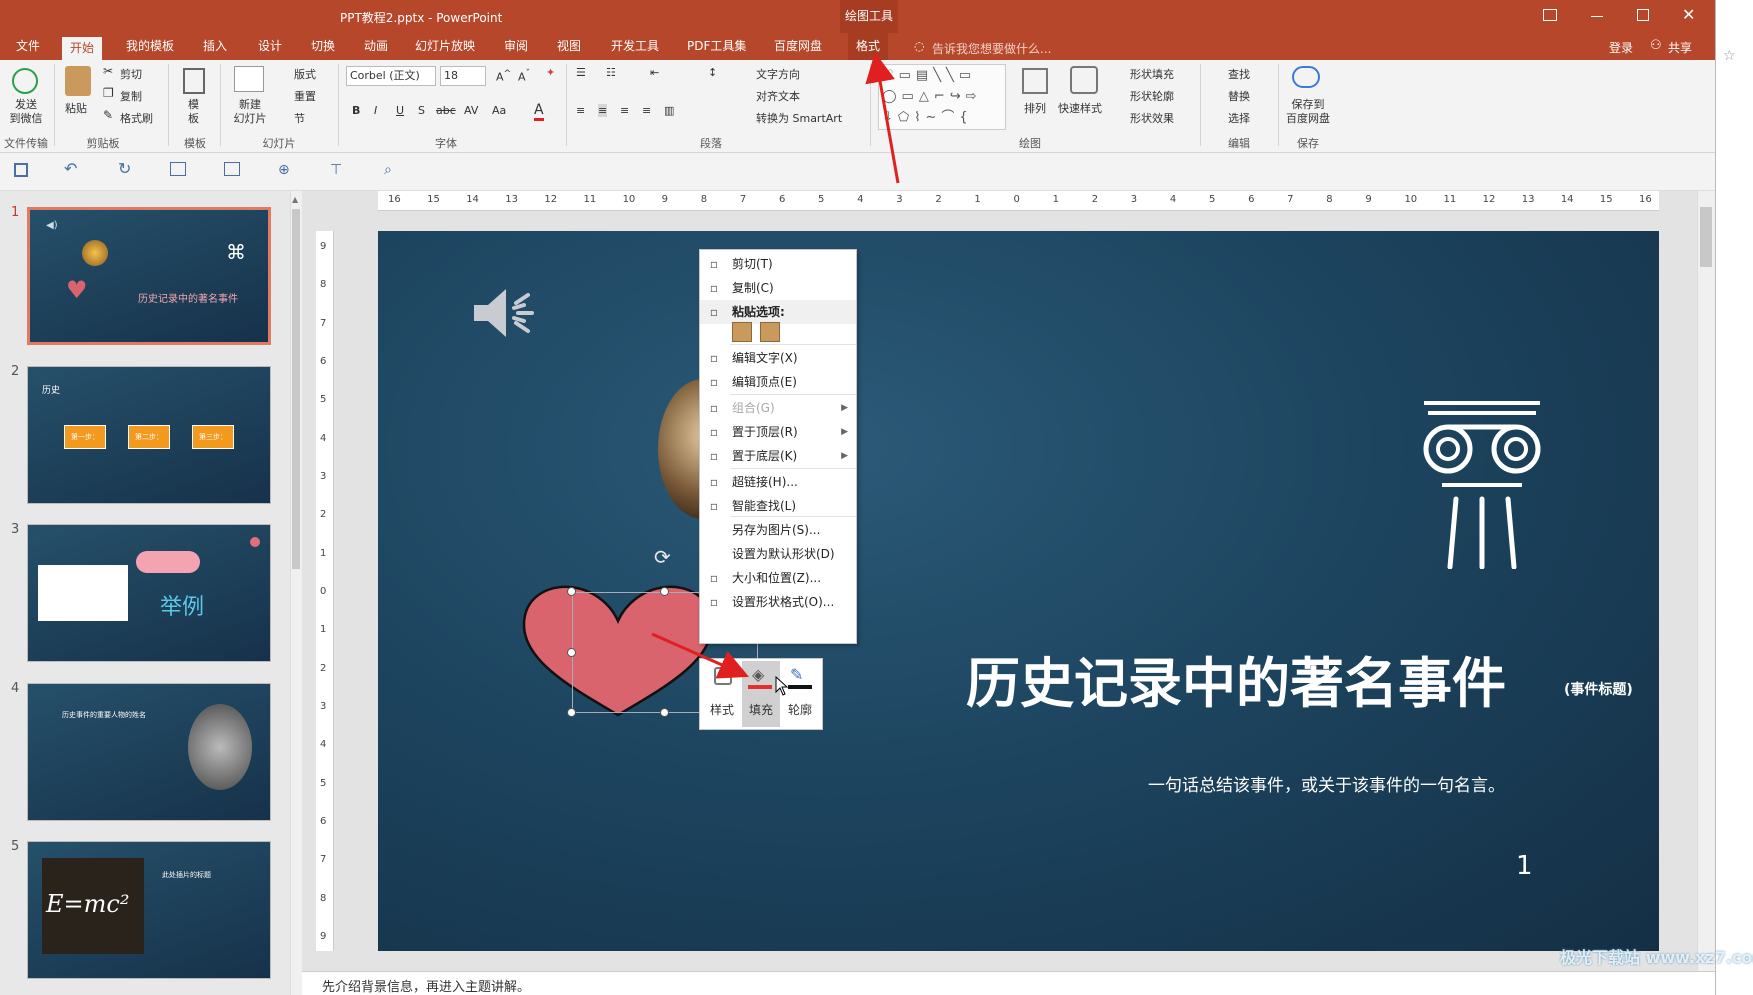 The width and height of the screenshot is (1753, 995). What do you see at coordinates (388, 170) in the screenshot?
I see `preview-icon: ⌕` at bounding box center [388, 170].